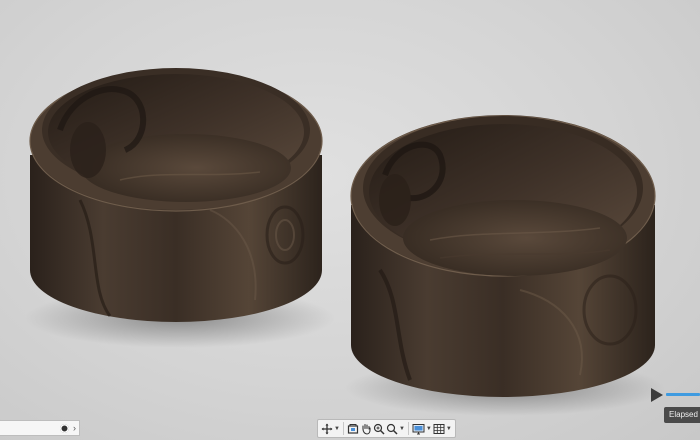 Image resolution: width=700 pixels, height=440 pixels. I want to click on grid-settings-button: ▼, so click(442, 428).